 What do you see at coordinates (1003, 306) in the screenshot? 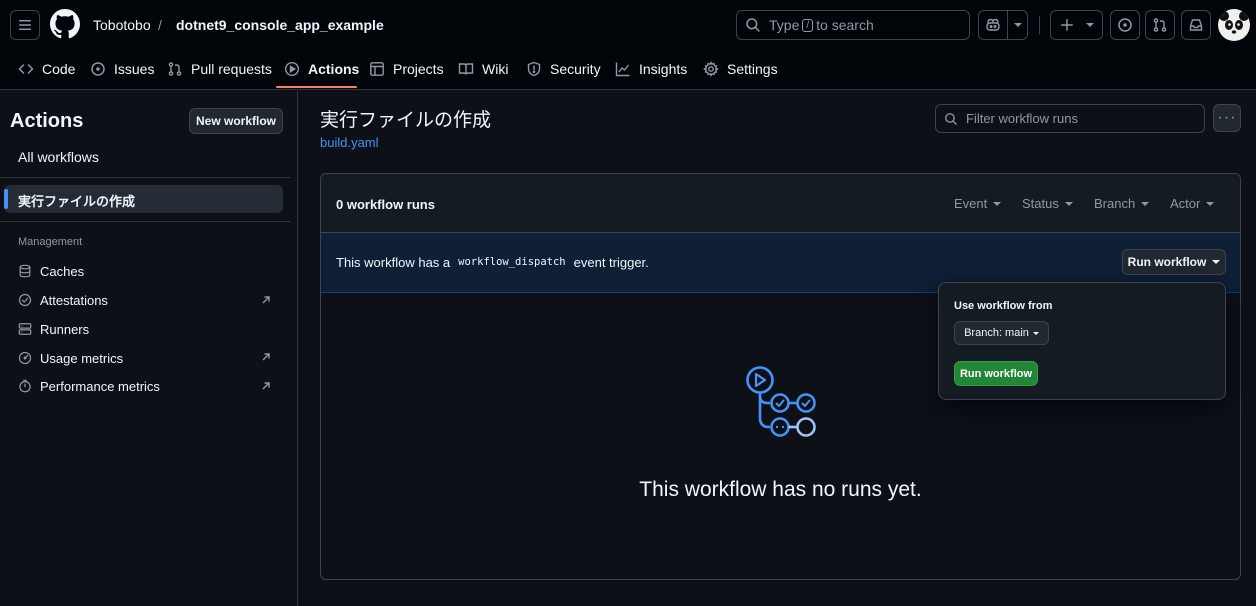
I see `use-workflow-from-label: Use workflow from` at bounding box center [1003, 306].